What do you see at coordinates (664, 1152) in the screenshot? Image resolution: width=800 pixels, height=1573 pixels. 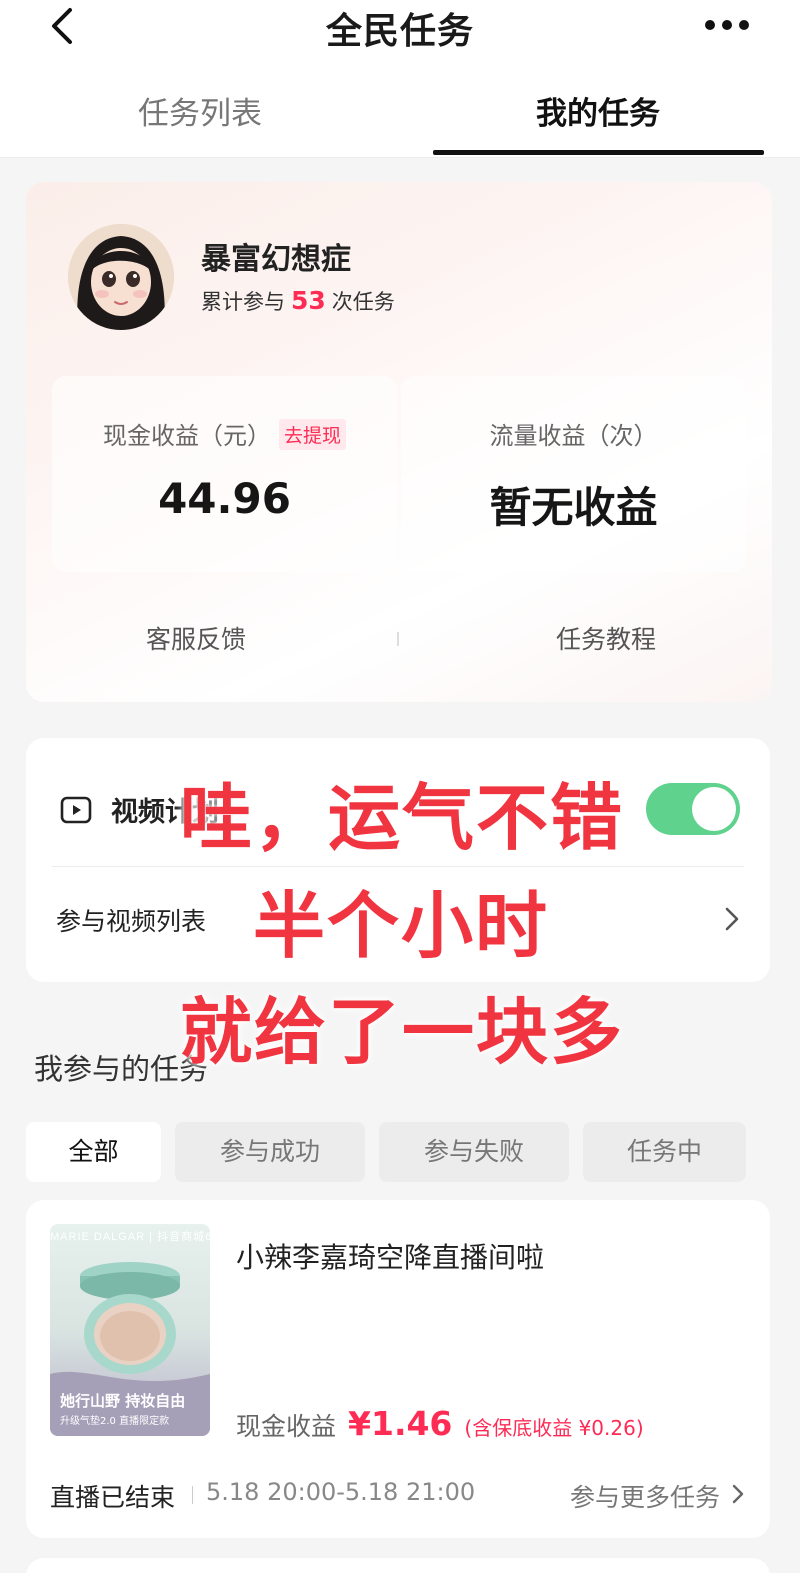 I see `filter-in-progress: 任务中` at bounding box center [664, 1152].